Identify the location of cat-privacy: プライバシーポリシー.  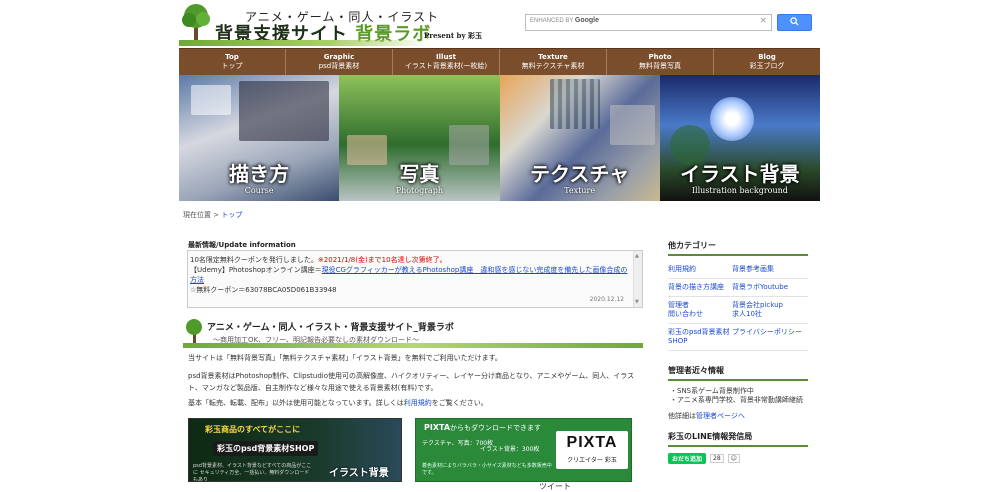
(770, 337).